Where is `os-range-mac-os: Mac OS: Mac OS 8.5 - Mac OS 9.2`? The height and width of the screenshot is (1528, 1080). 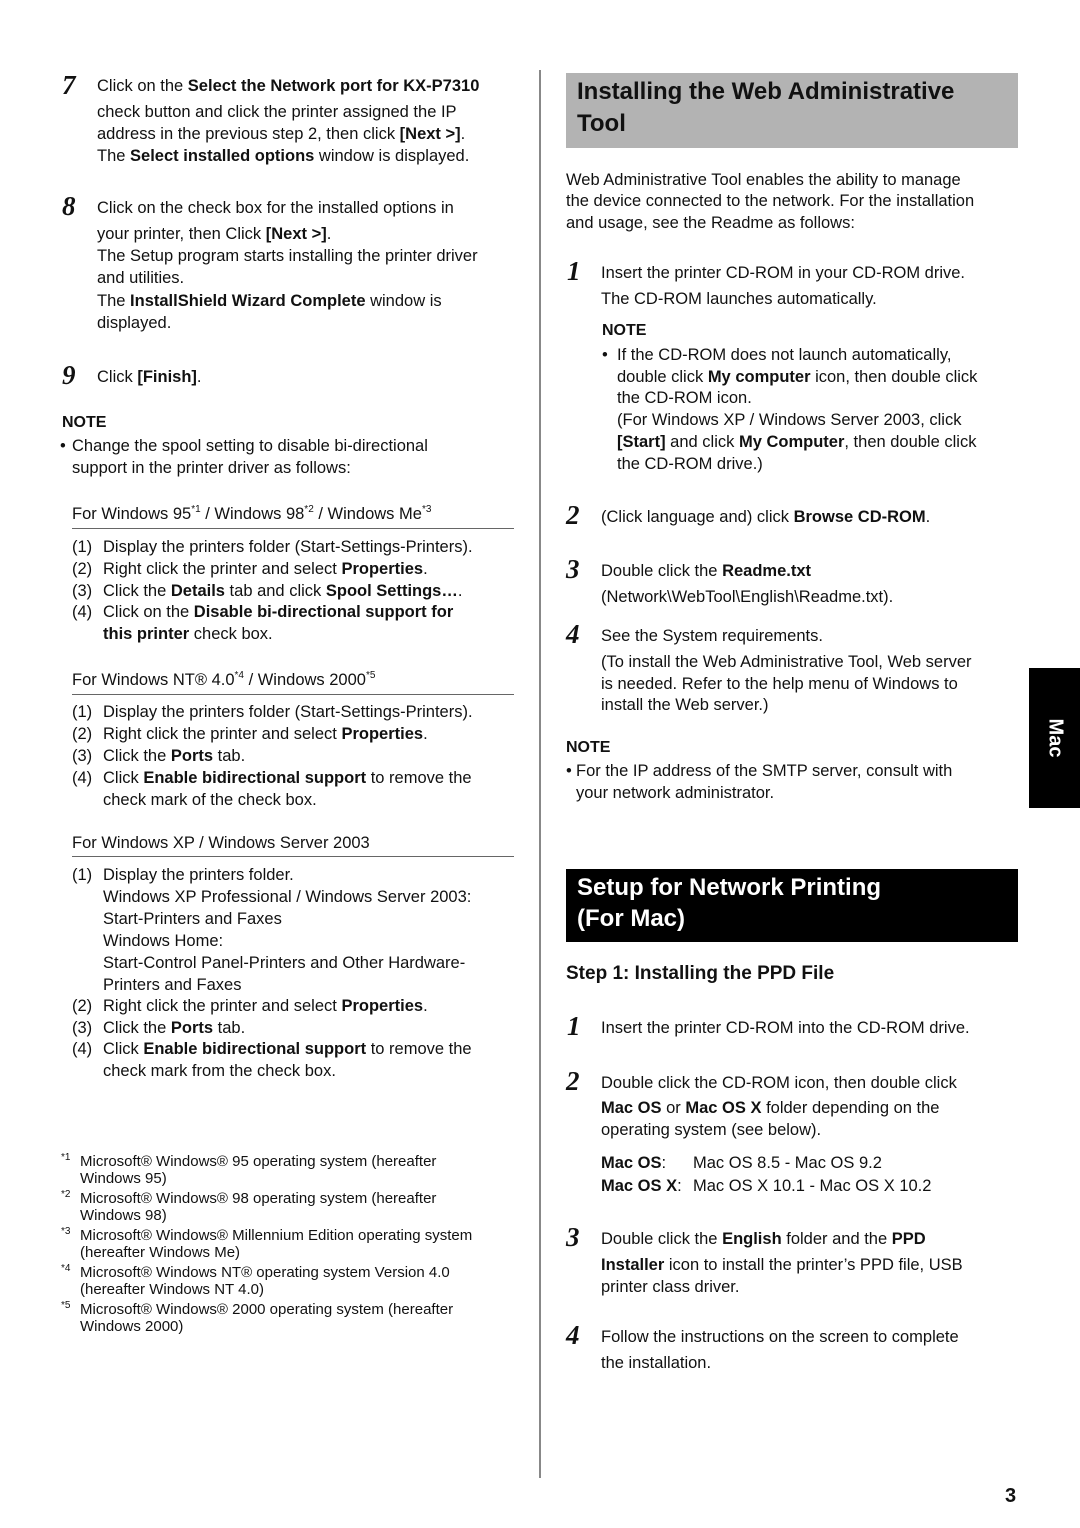 os-range-mac-os: Mac OS: Mac OS 8.5 - Mac OS 9.2 is located at coordinates (741, 1163).